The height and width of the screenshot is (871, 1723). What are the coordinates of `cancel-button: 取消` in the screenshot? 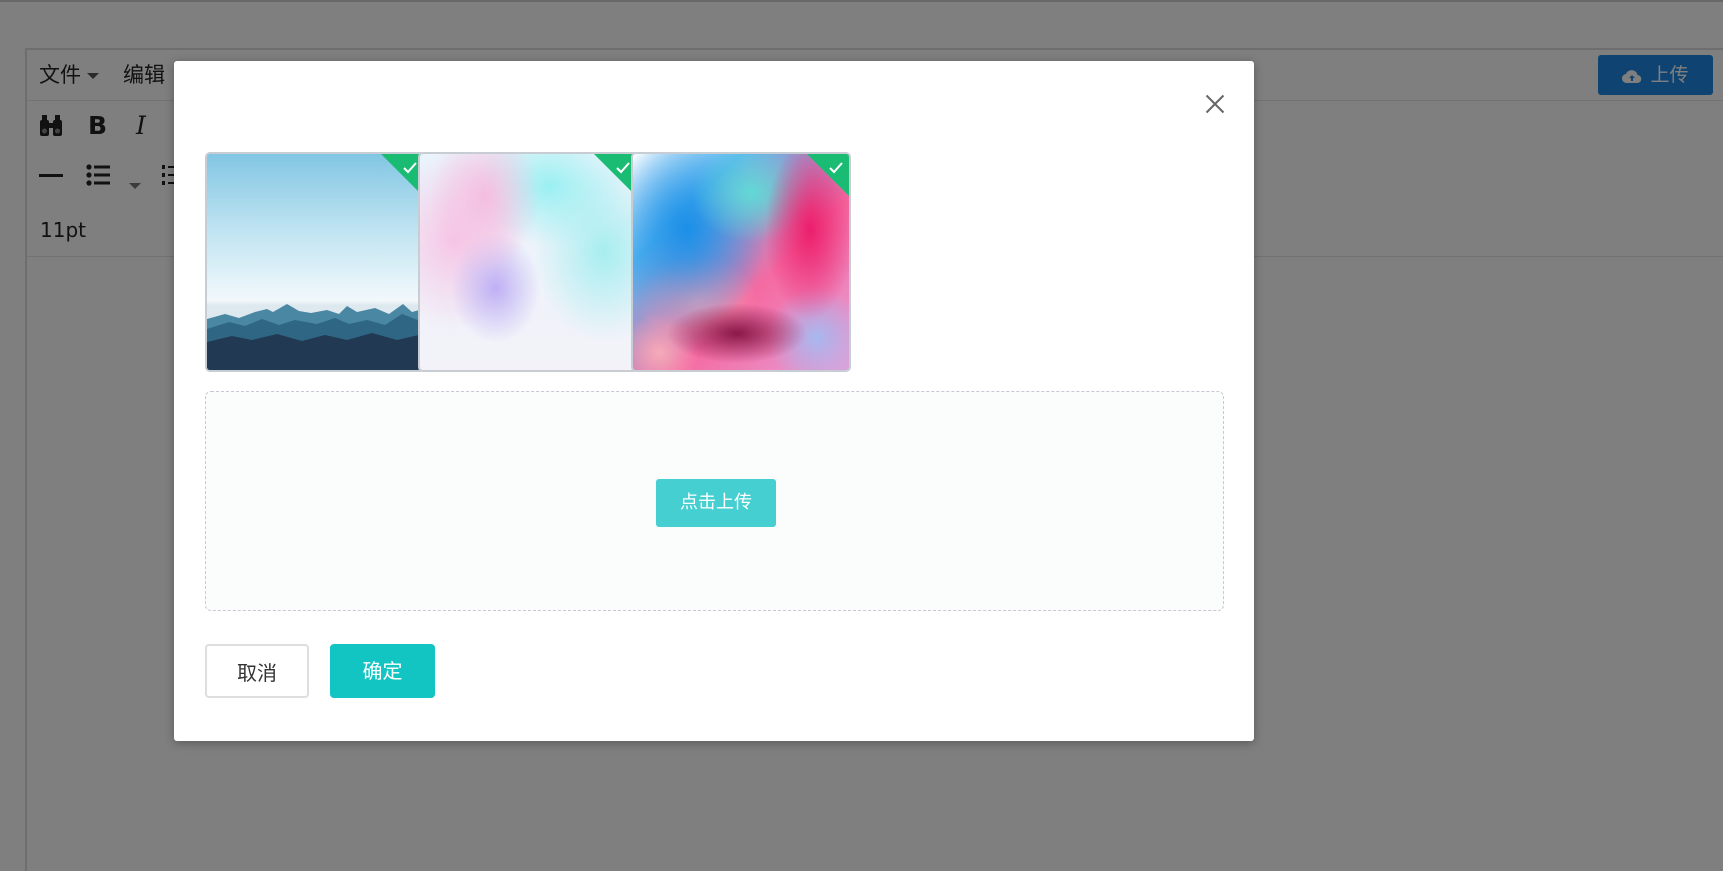 It's located at (257, 671).